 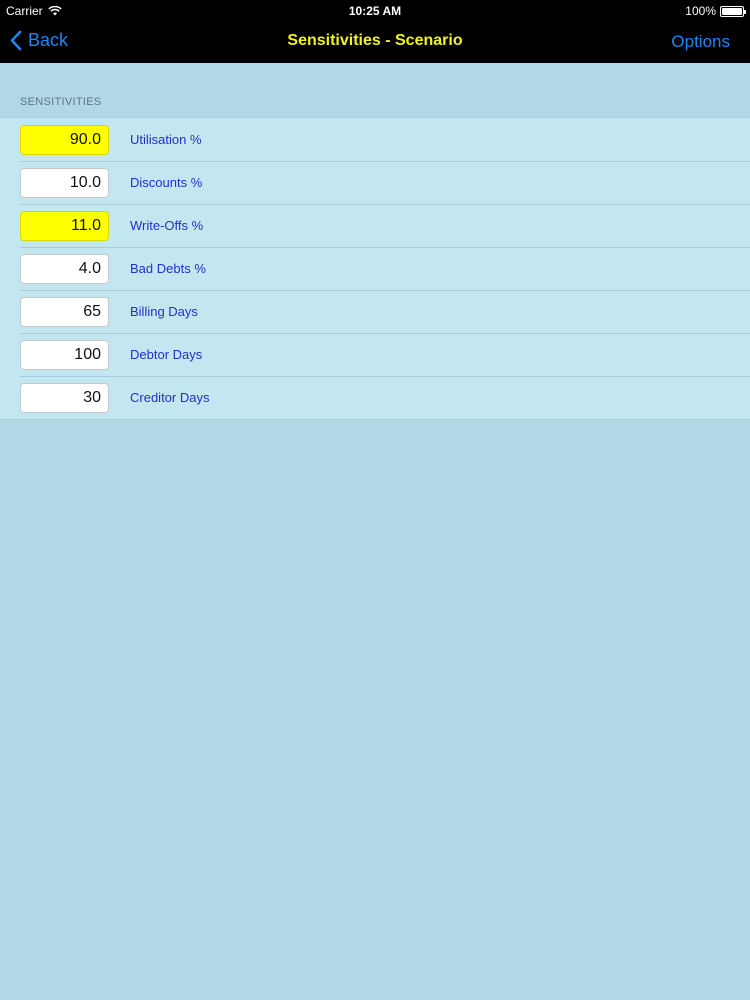 What do you see at coordinates (375, 182) in the screenshot?
I see `table-row: 10.0 Discounts %` at bounding box center [375, 182].